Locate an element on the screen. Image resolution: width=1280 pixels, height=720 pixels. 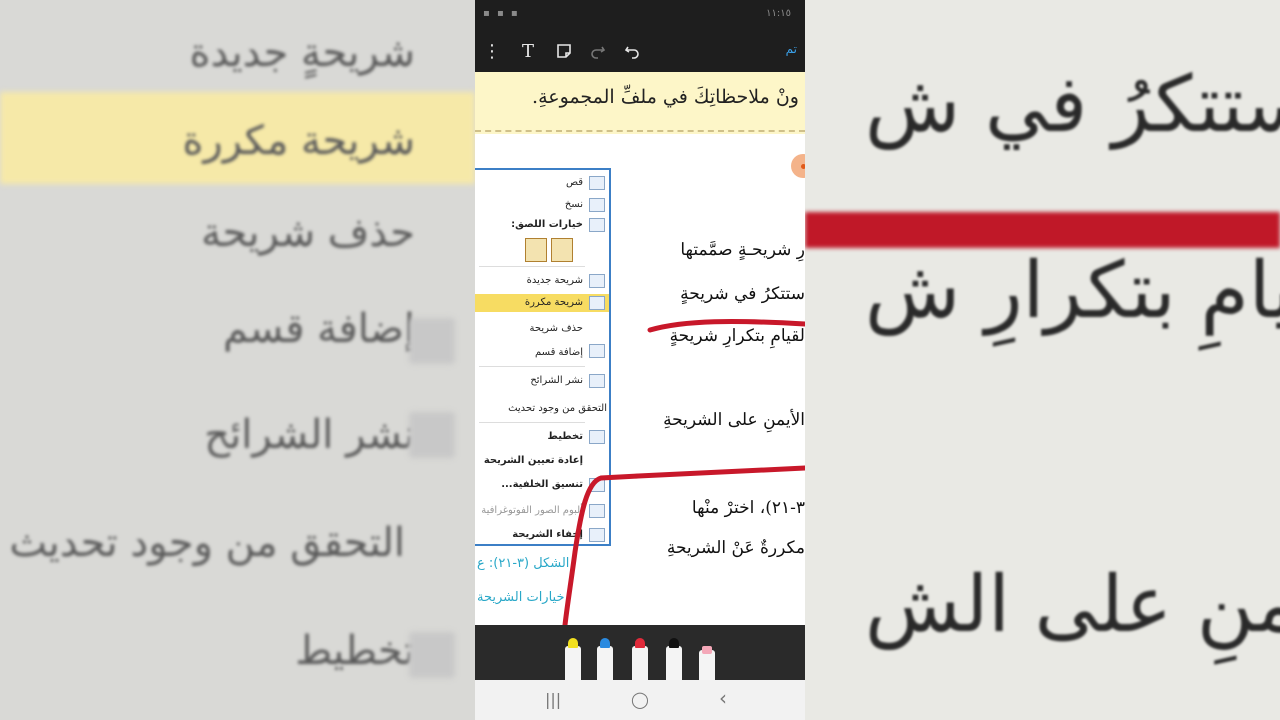
pen-tray is located at coordinates (640, 652).